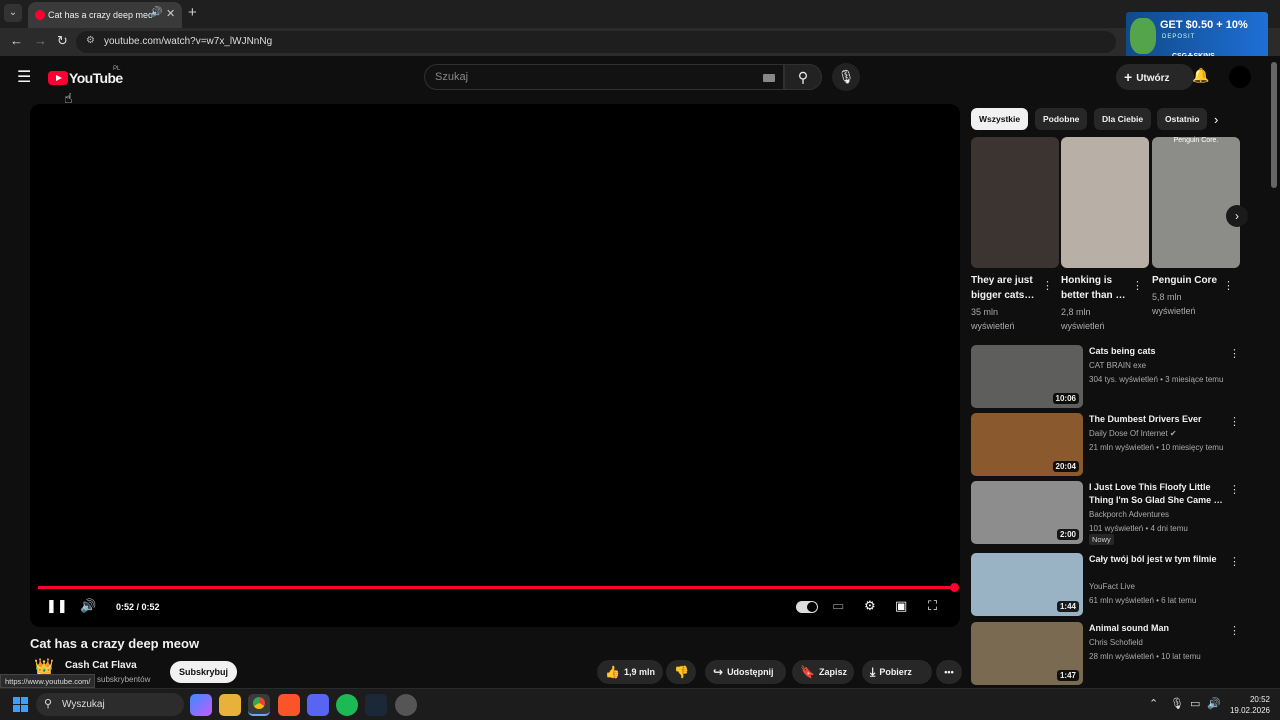 The height and width of the screenshot is (720, 1280). Describe the element at coordinates (289, 705) in the screenshot. I see `brave-icon` at that location.